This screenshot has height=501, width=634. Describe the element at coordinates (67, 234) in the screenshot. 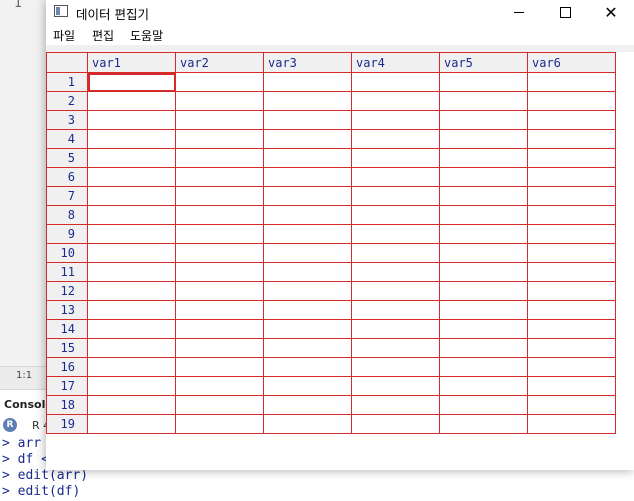

I see `row-header: 9` at that location.